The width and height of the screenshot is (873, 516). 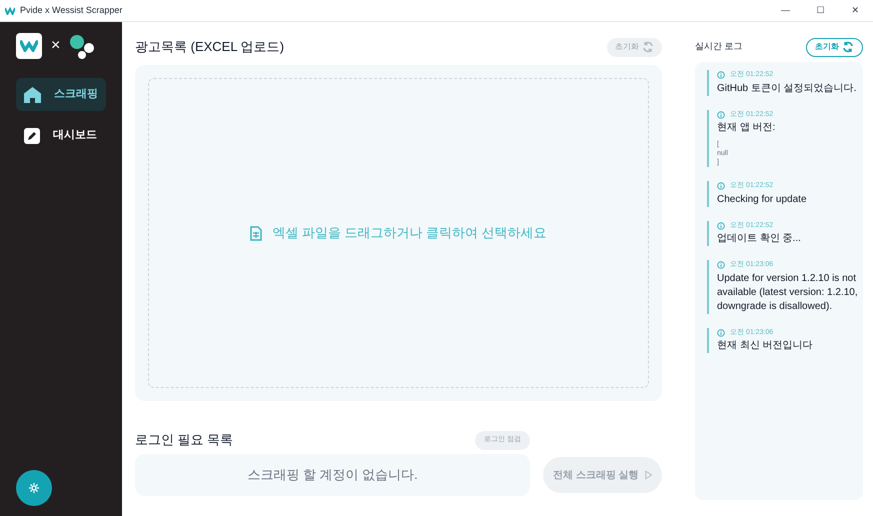 What do you see at coordinates (209, 47) in the screenshot?
I see `section-title: 광고목록 (EXCEL 업로드)` at bounding box center [209, 47].